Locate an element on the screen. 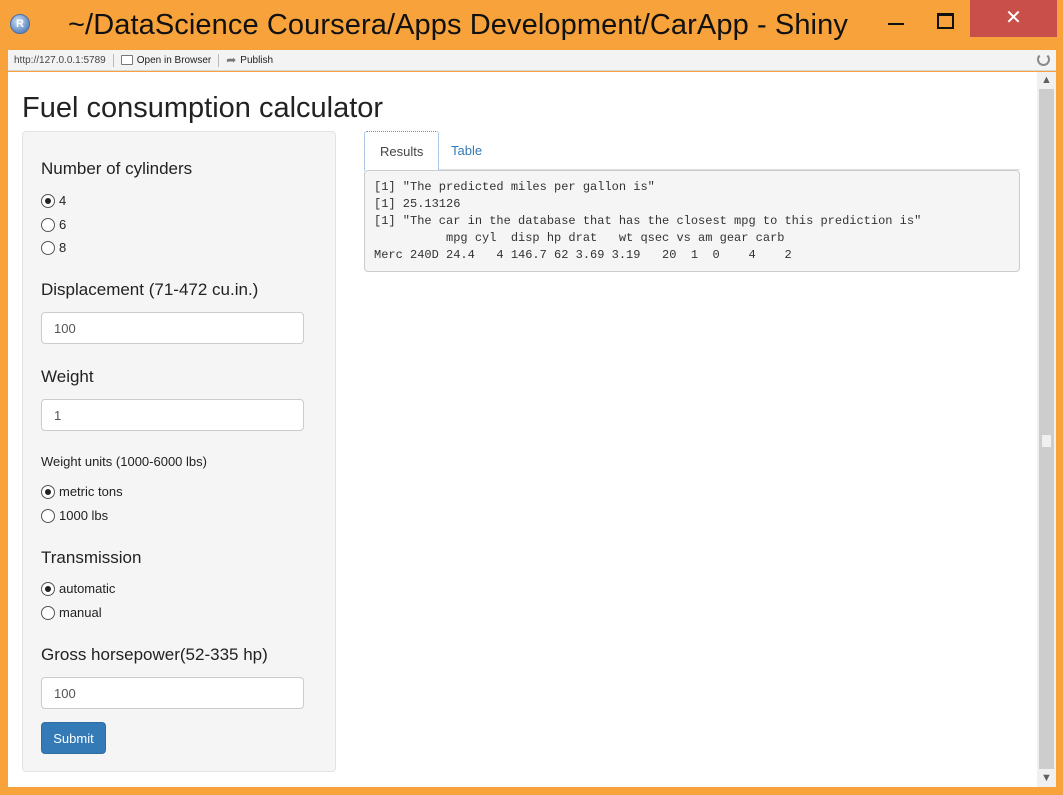 This screenshot has height=795, width=1063. transmission-option-automatic: automatic is located at coordinates (78, 588).